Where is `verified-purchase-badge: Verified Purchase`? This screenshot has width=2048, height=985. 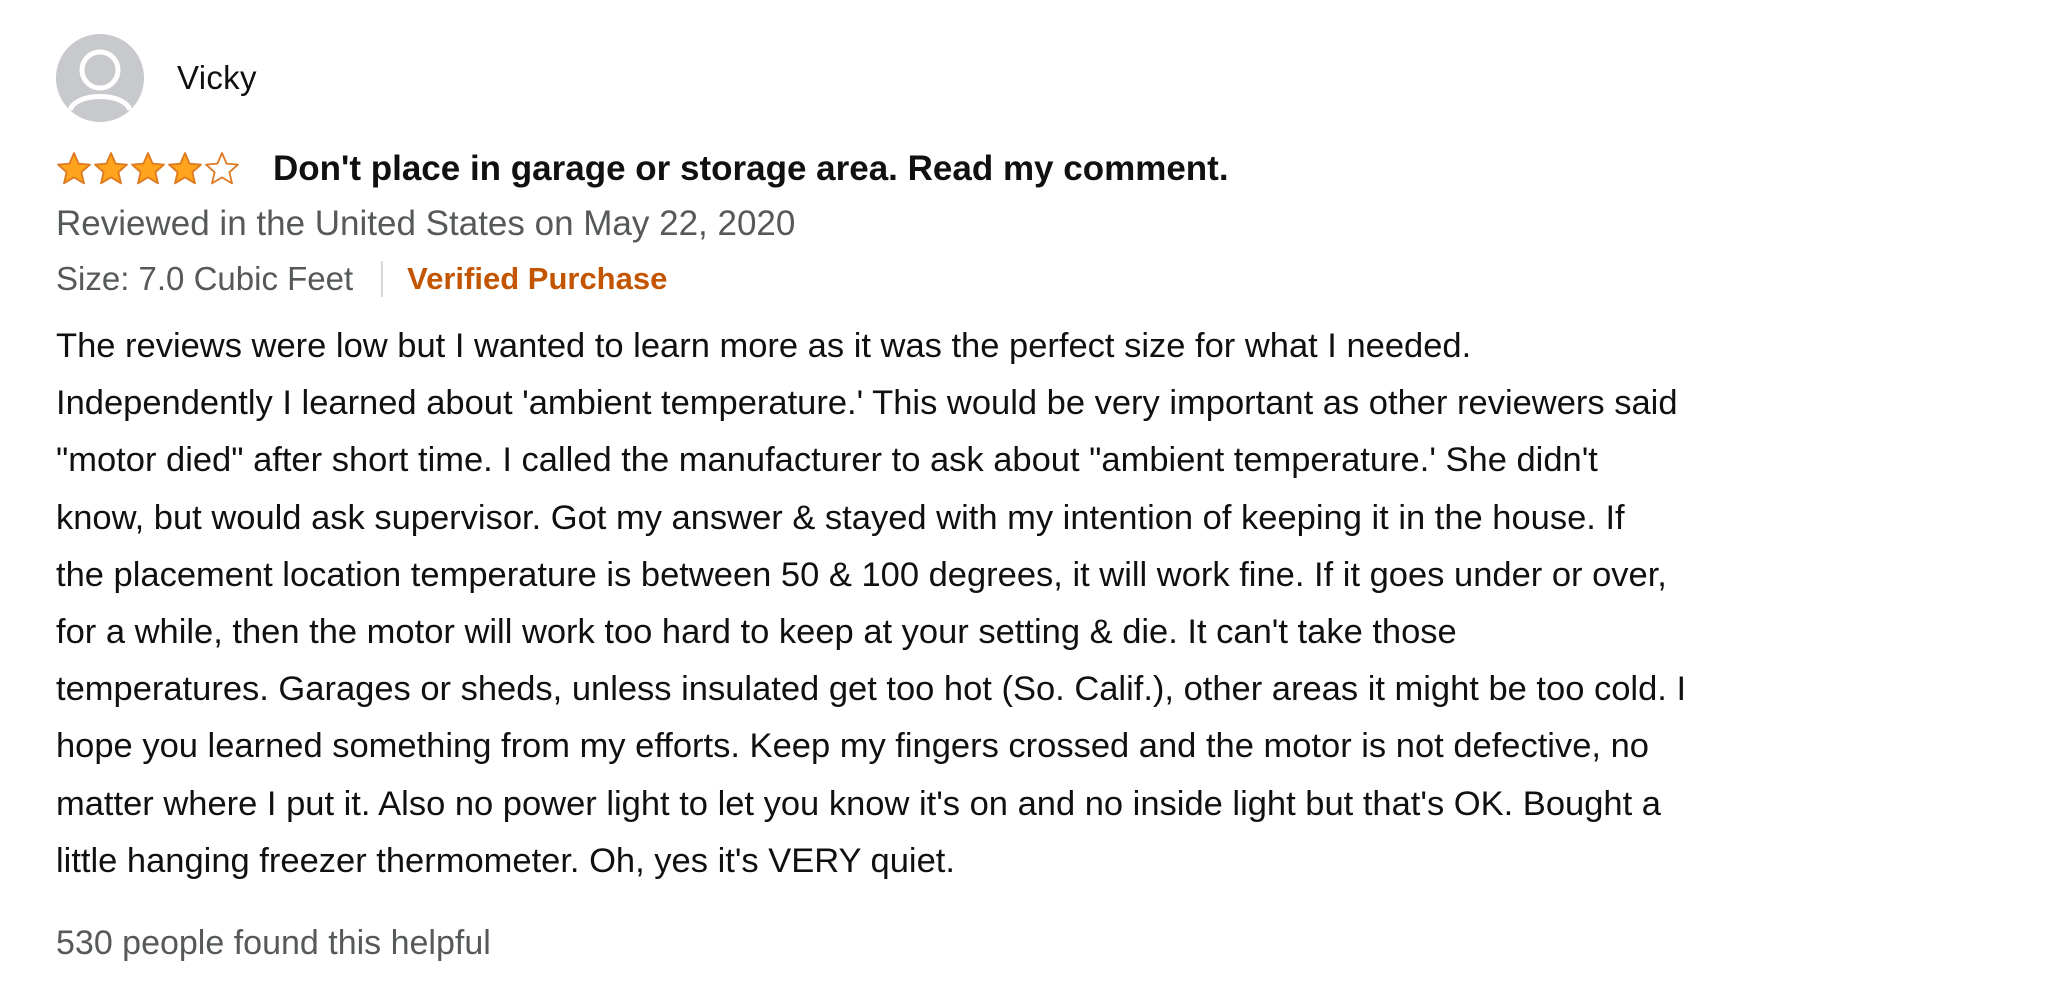
verified-purchase-badge: Verified Purchase is located at coordinates (537, 278).